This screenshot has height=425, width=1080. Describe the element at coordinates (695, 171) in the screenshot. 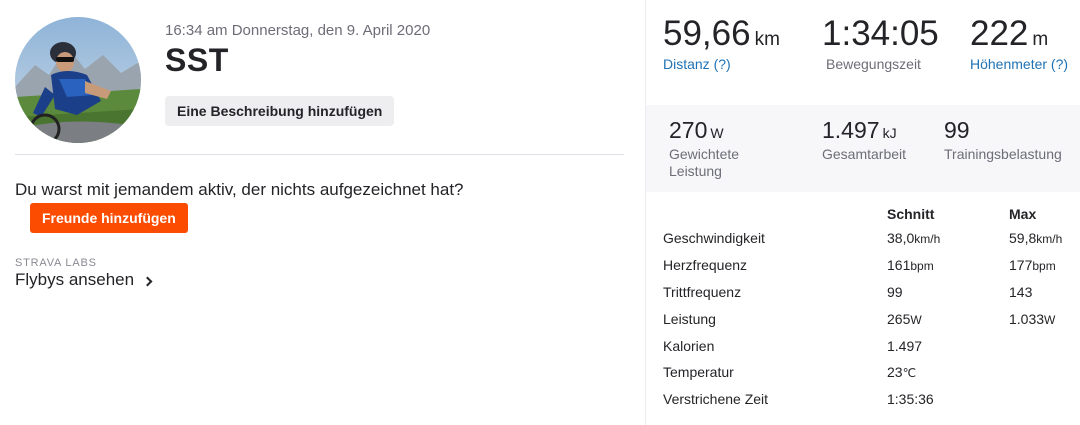

I see `weighted-power-label-line2: Leistung` at that location.